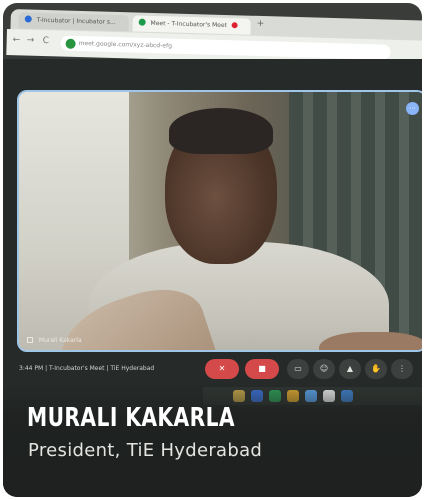  Describe the element at coordinates (261, 24) in the screenshot. I see `new-tab-button: +` at that location.